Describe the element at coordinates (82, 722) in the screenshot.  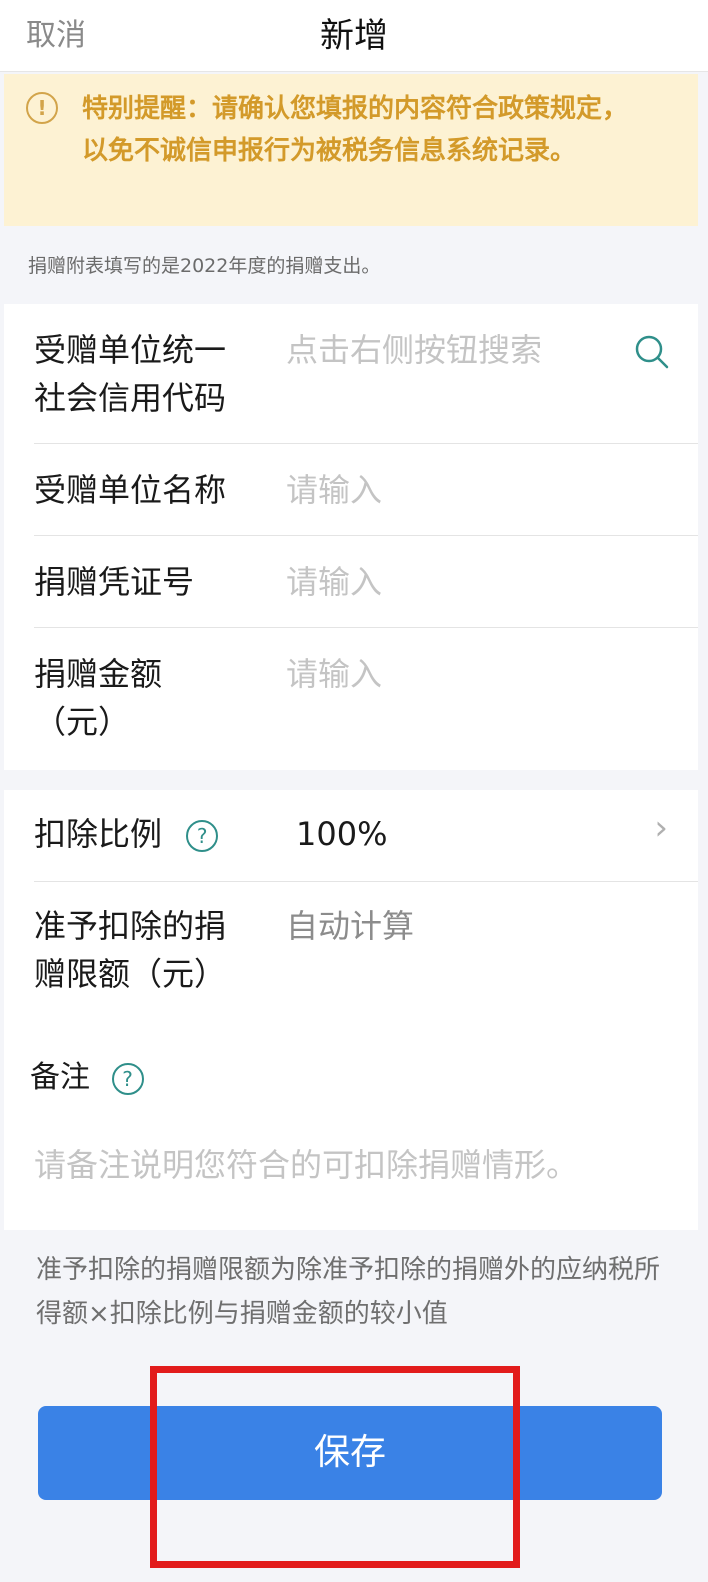
I see `amount-label-line2: （元）` at that location.